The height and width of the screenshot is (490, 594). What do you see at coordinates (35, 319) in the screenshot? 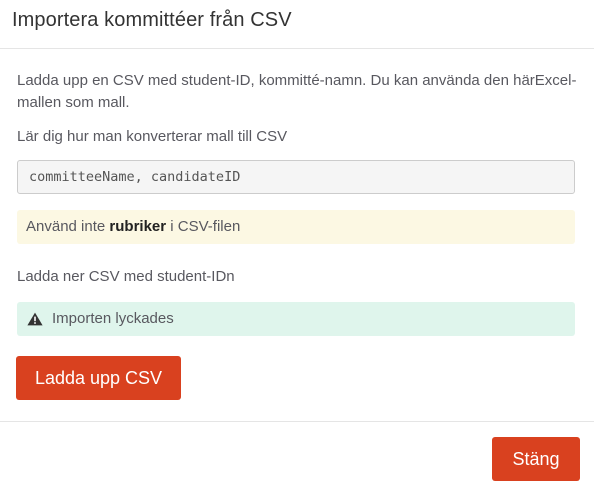
I see `warning-triangle-icon` at bounding box center [35, 319].